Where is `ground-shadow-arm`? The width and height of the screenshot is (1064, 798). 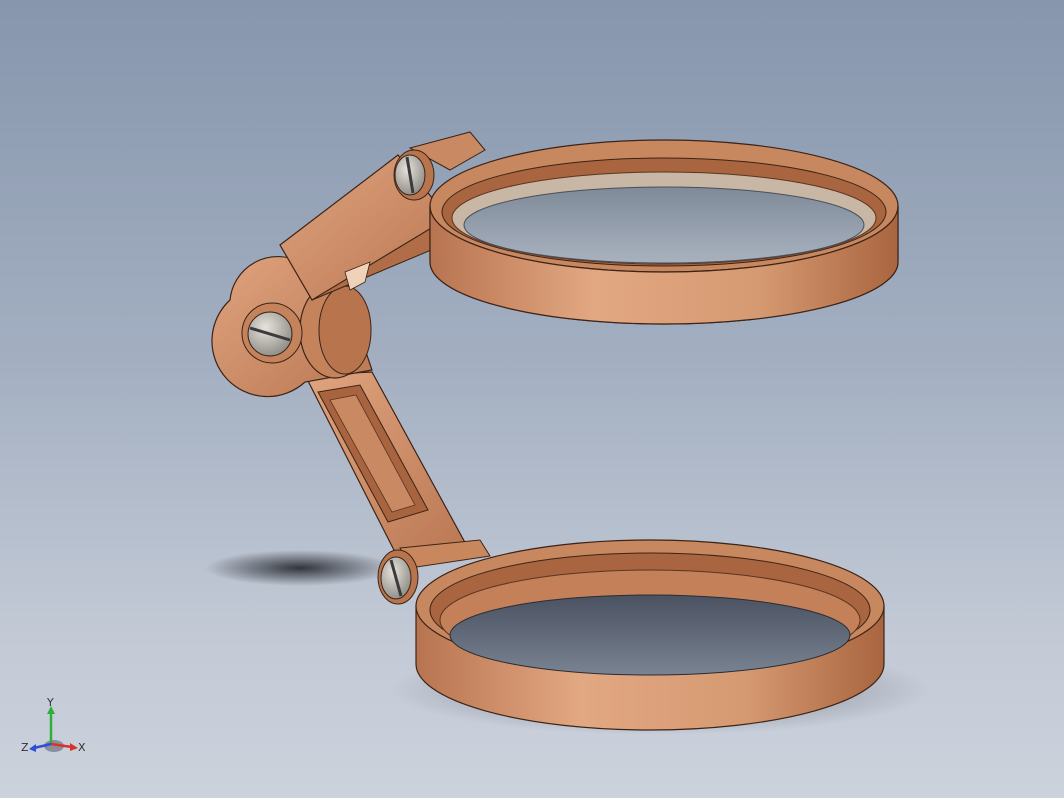 ground-shadow-arm is located at coordinates (300, 568).